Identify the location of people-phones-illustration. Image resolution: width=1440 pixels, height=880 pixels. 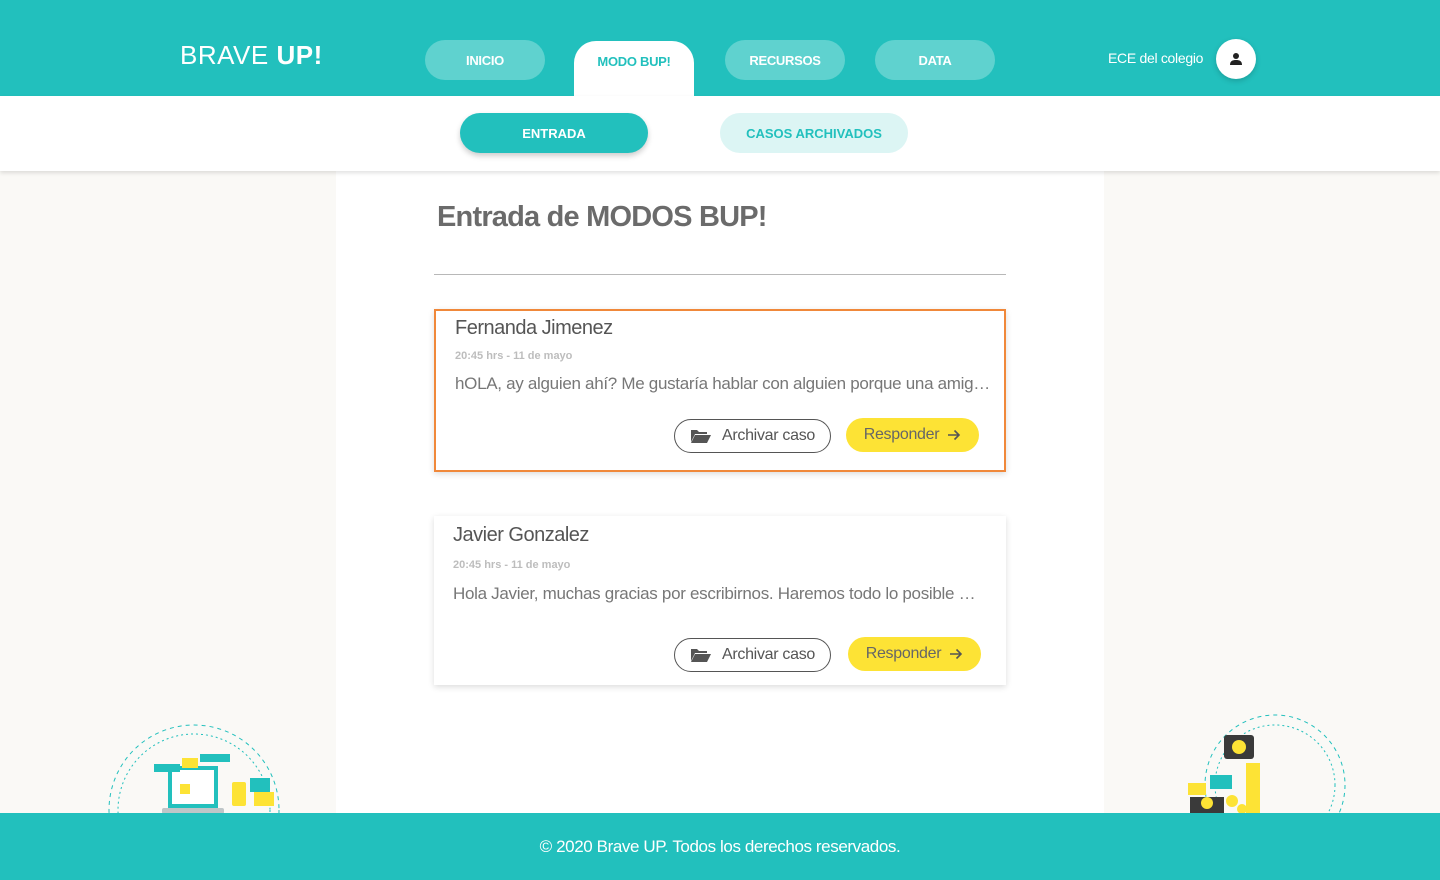
(1267, 769).